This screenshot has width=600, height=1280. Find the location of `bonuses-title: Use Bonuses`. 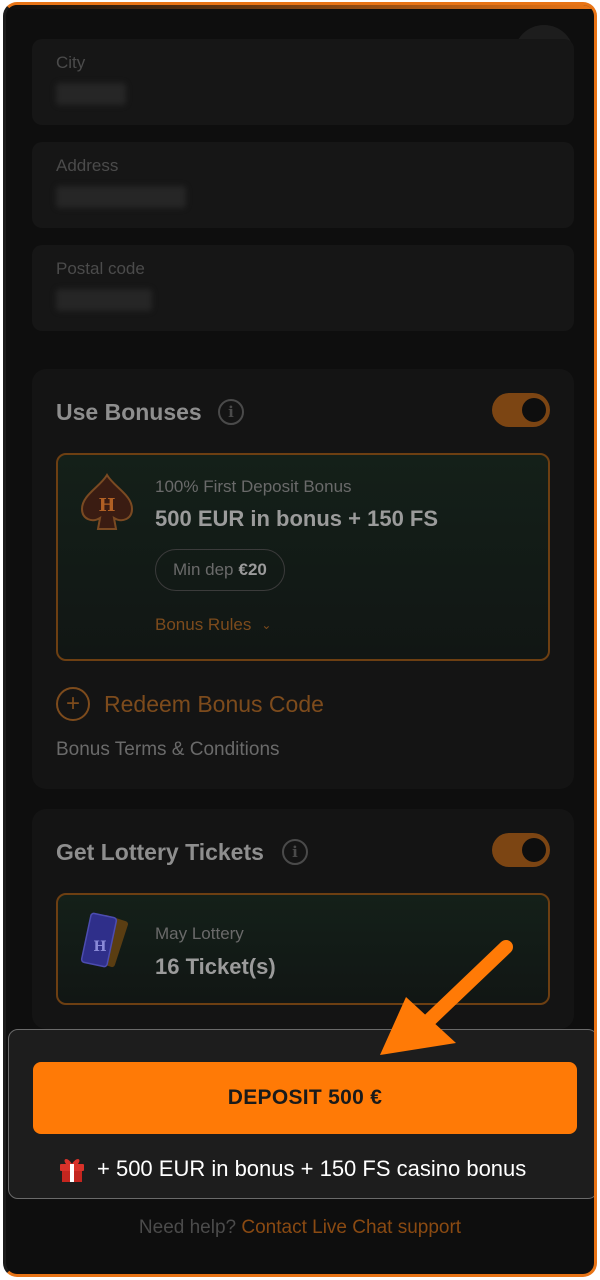

bonuses-title: Use Bonuses is located at coordinates (129, 412).